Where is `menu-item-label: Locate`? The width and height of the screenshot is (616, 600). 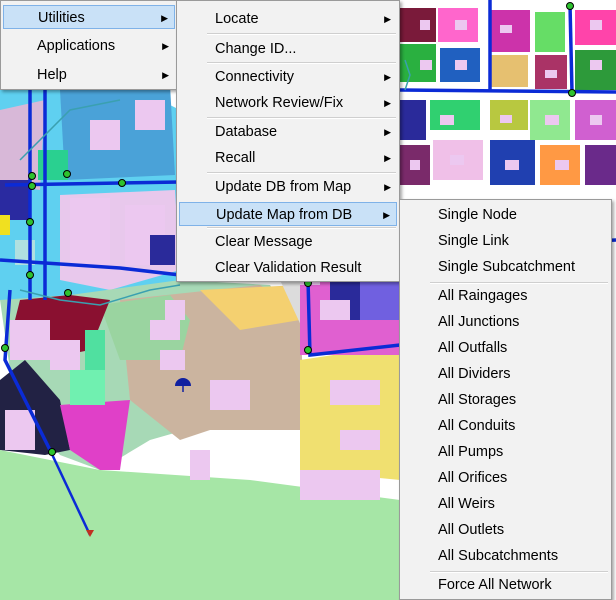 menu-item-label: Locate is located at coordinates (237, 19).